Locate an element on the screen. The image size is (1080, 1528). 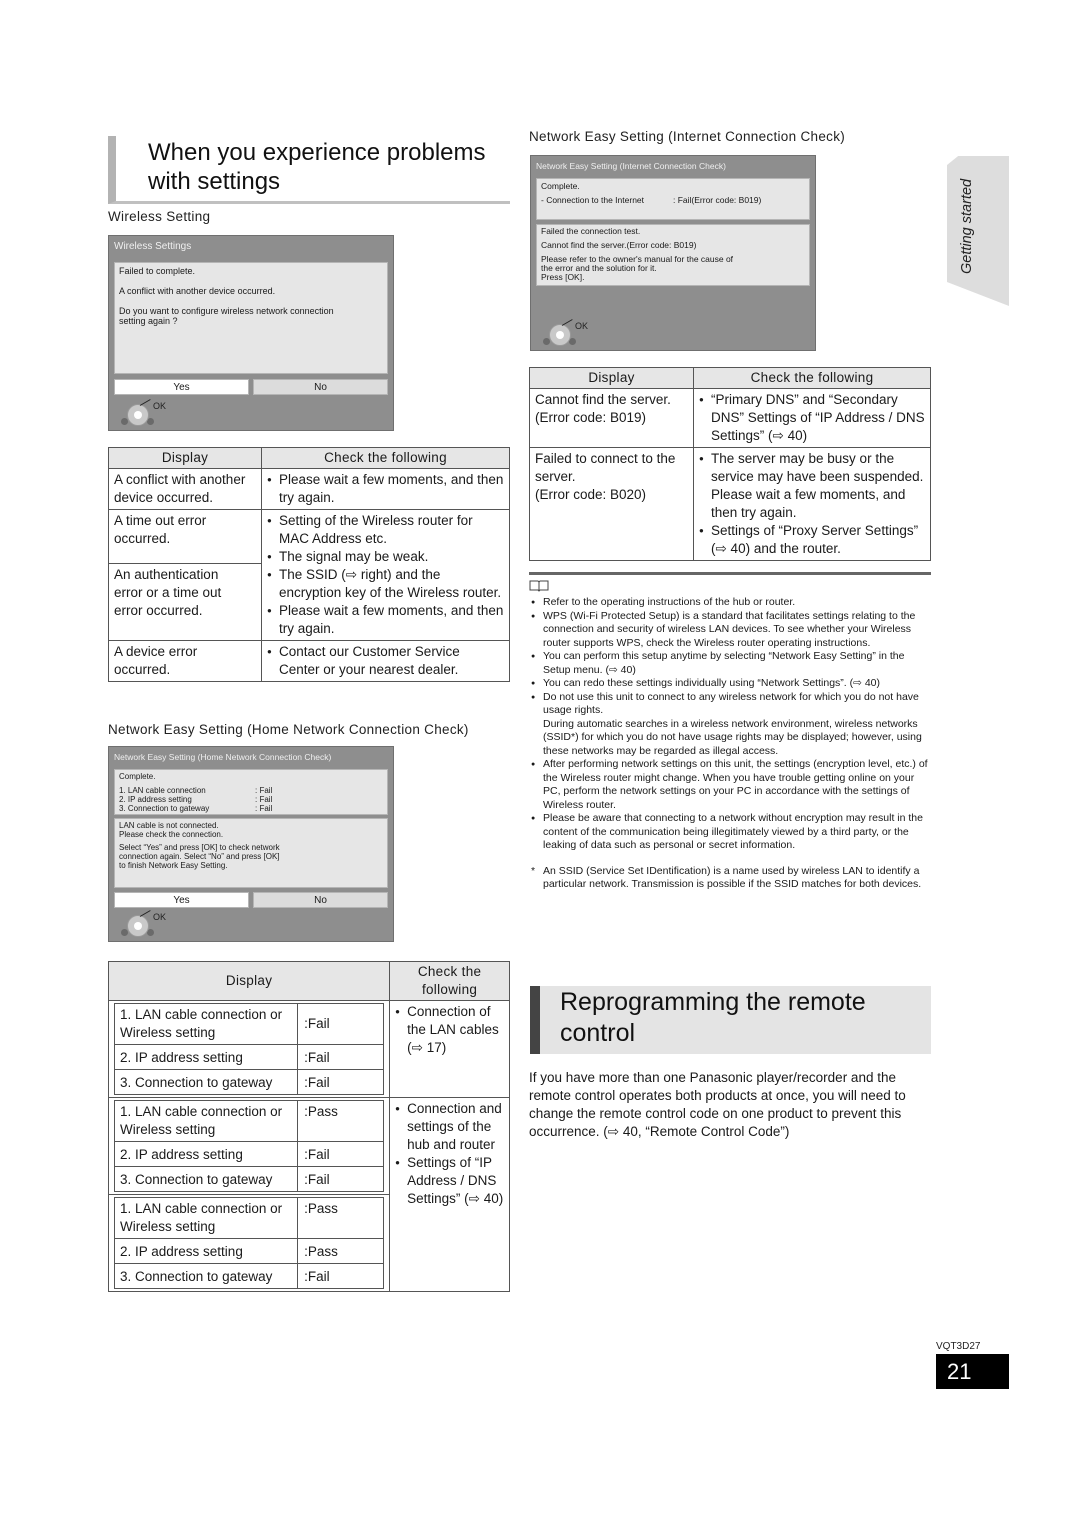
message-line: Please check the connection. is located at coordinates (171, 834).